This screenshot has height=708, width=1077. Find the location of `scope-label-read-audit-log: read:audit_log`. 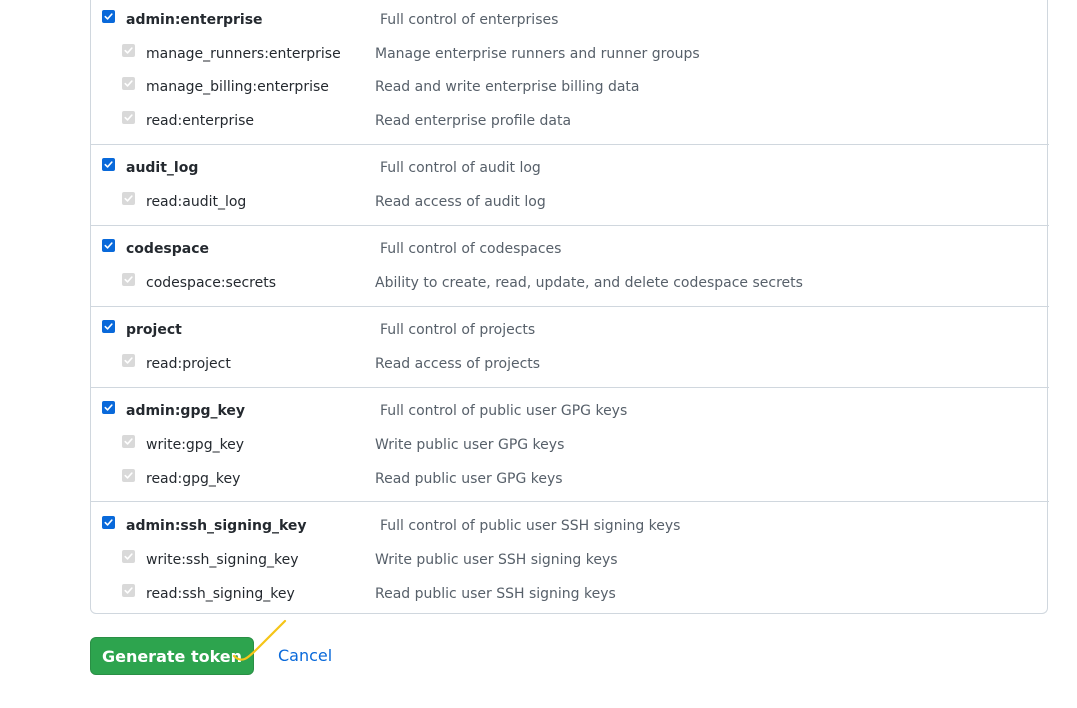

scope-label-read-audit-log: read:audit_log is located at coordinates (196, 202).